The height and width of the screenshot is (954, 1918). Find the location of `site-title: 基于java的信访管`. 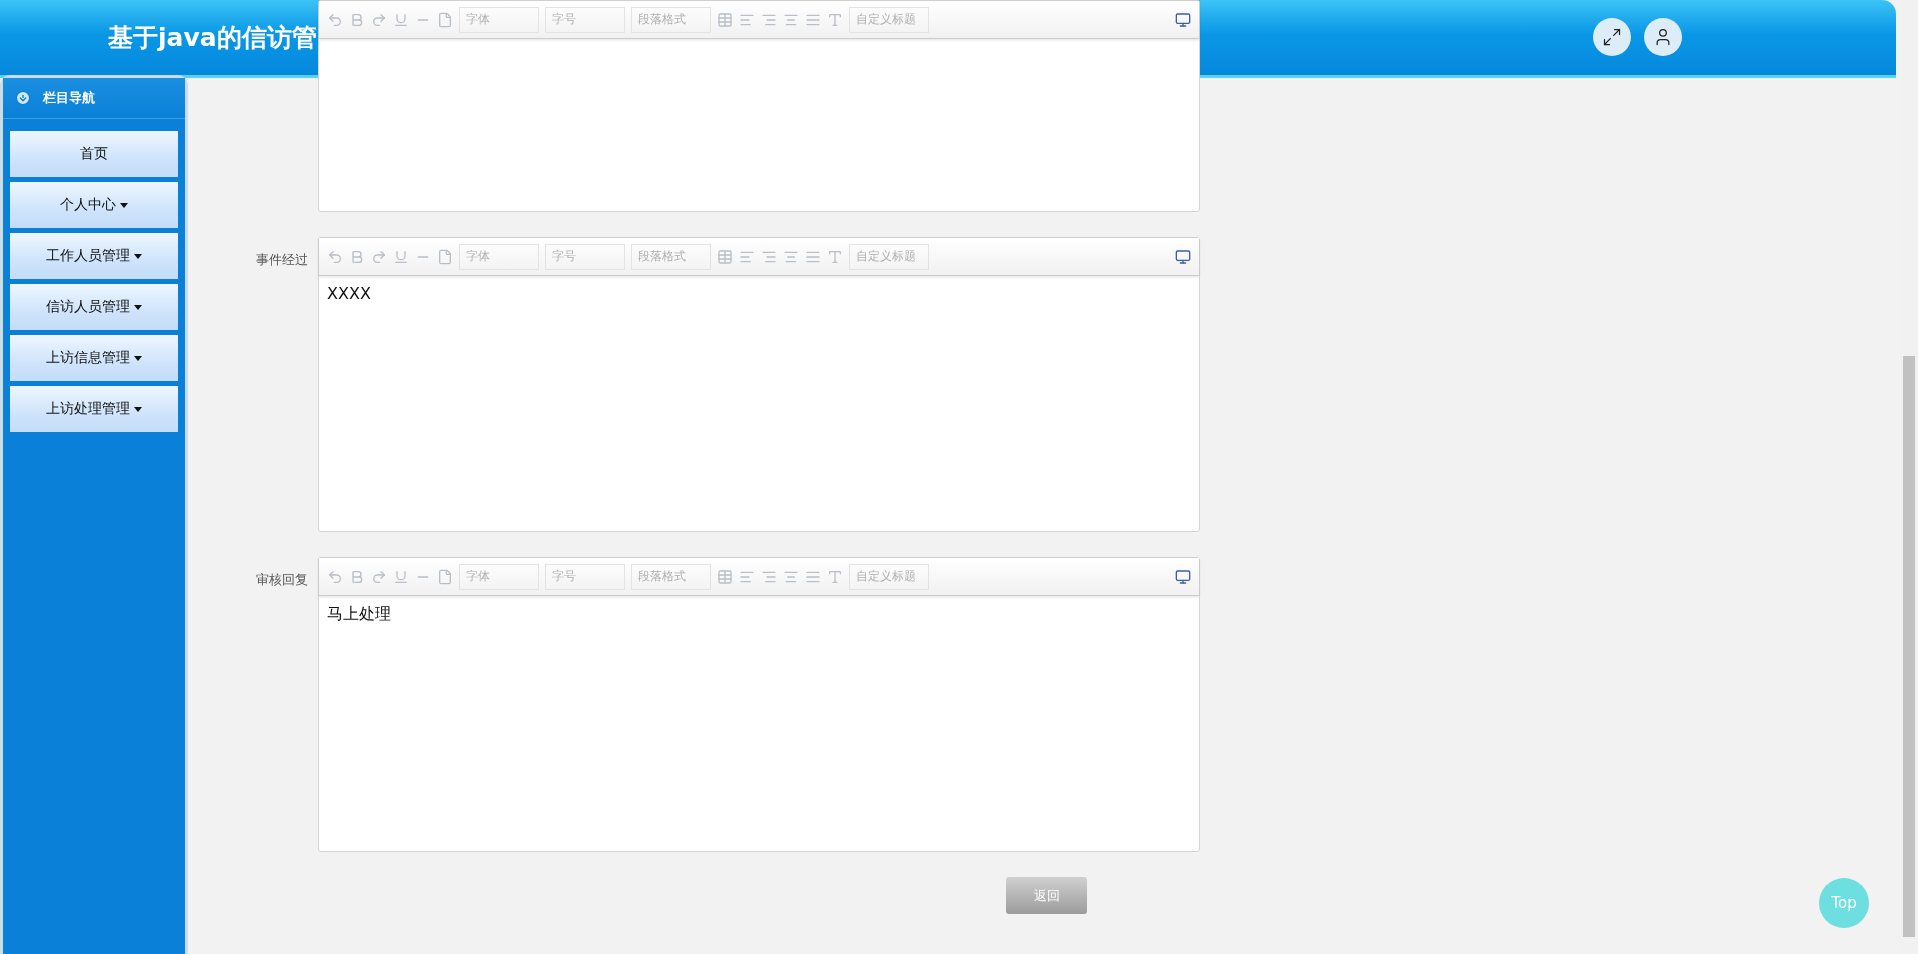

site-title: 基于java的信访管 is located at coordinates (212, 38).